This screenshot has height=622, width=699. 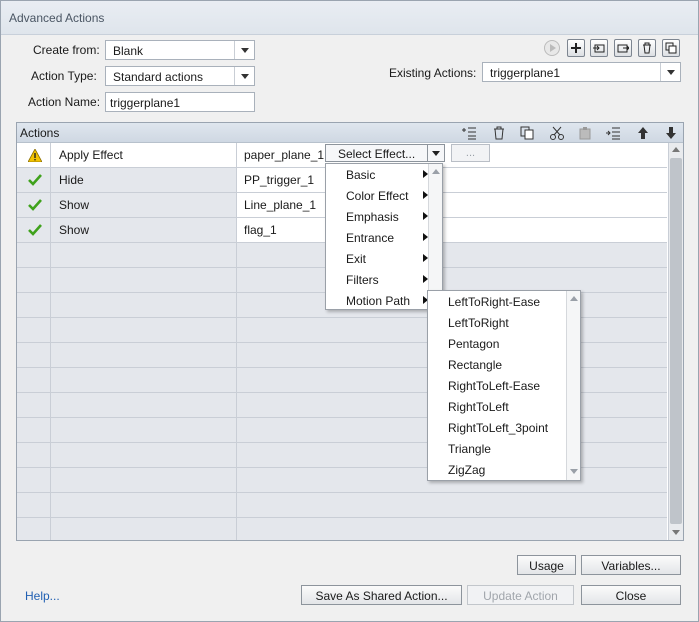 What do you see at coordinates (362, 280) in the screenshot?
I see `menu-item-label: Filters` at bounding box center [362, 280].